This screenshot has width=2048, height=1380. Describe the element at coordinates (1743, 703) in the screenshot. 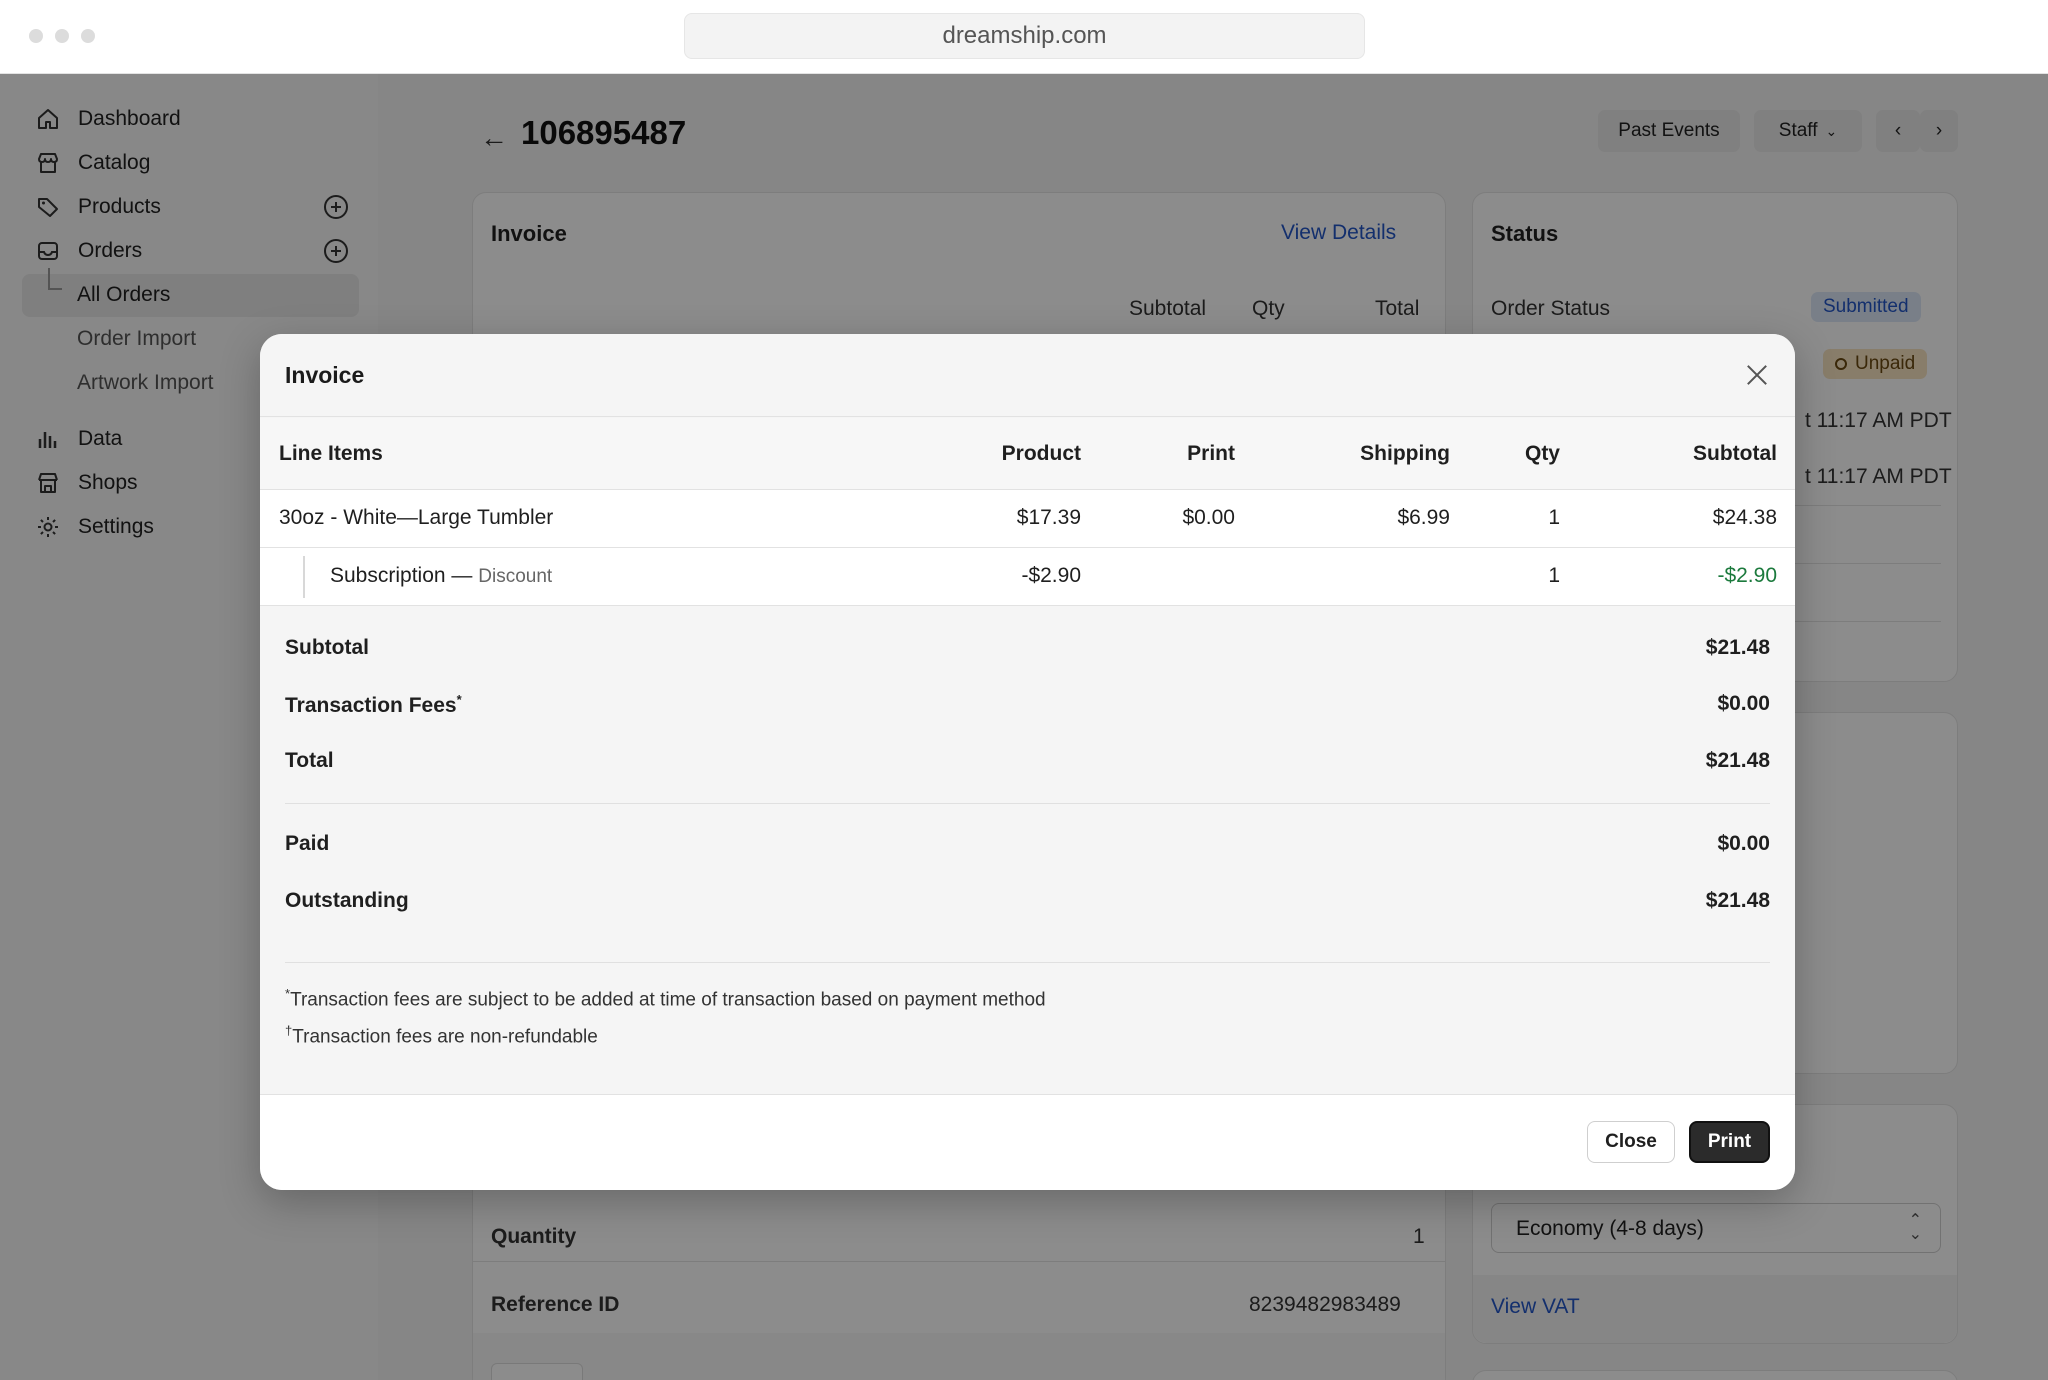

I see `summary-fees-value: $0.00` at that location.